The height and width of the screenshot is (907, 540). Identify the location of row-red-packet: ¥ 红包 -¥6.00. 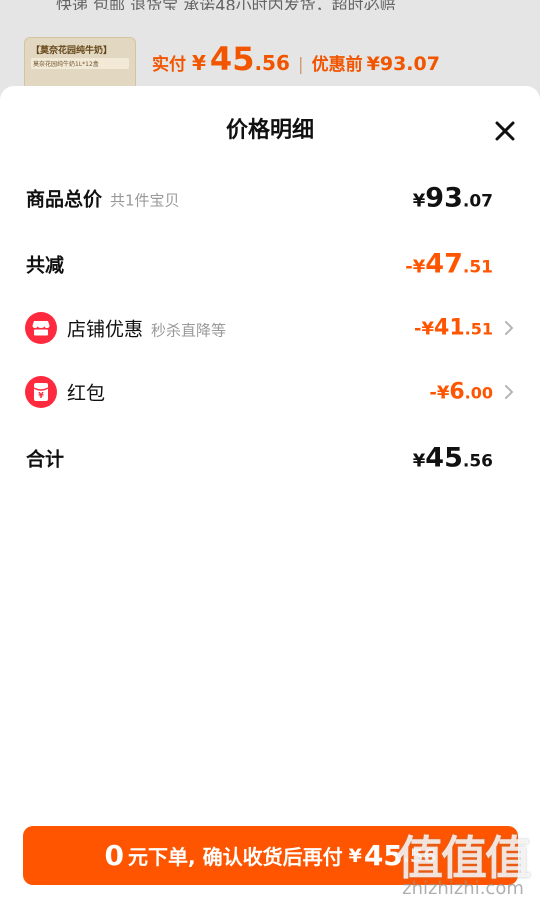
(270, 392).